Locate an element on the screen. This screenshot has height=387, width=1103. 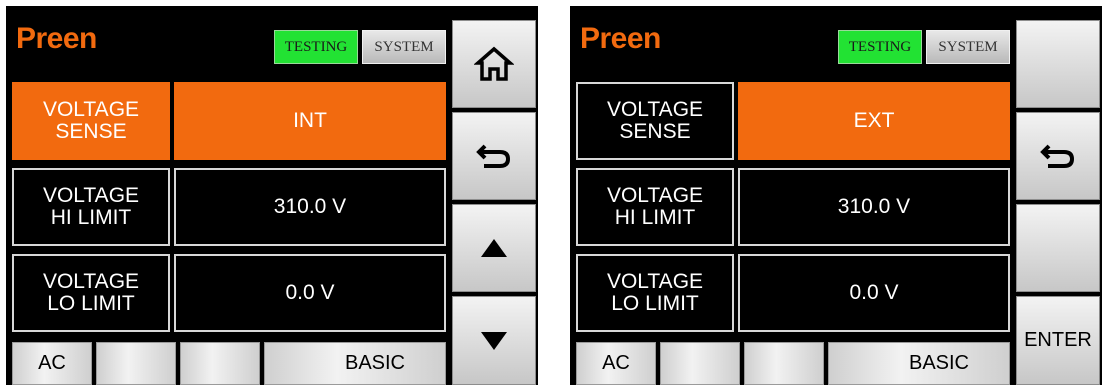
voltage-sense-value-button: INT is located at coordinates (310, 121).